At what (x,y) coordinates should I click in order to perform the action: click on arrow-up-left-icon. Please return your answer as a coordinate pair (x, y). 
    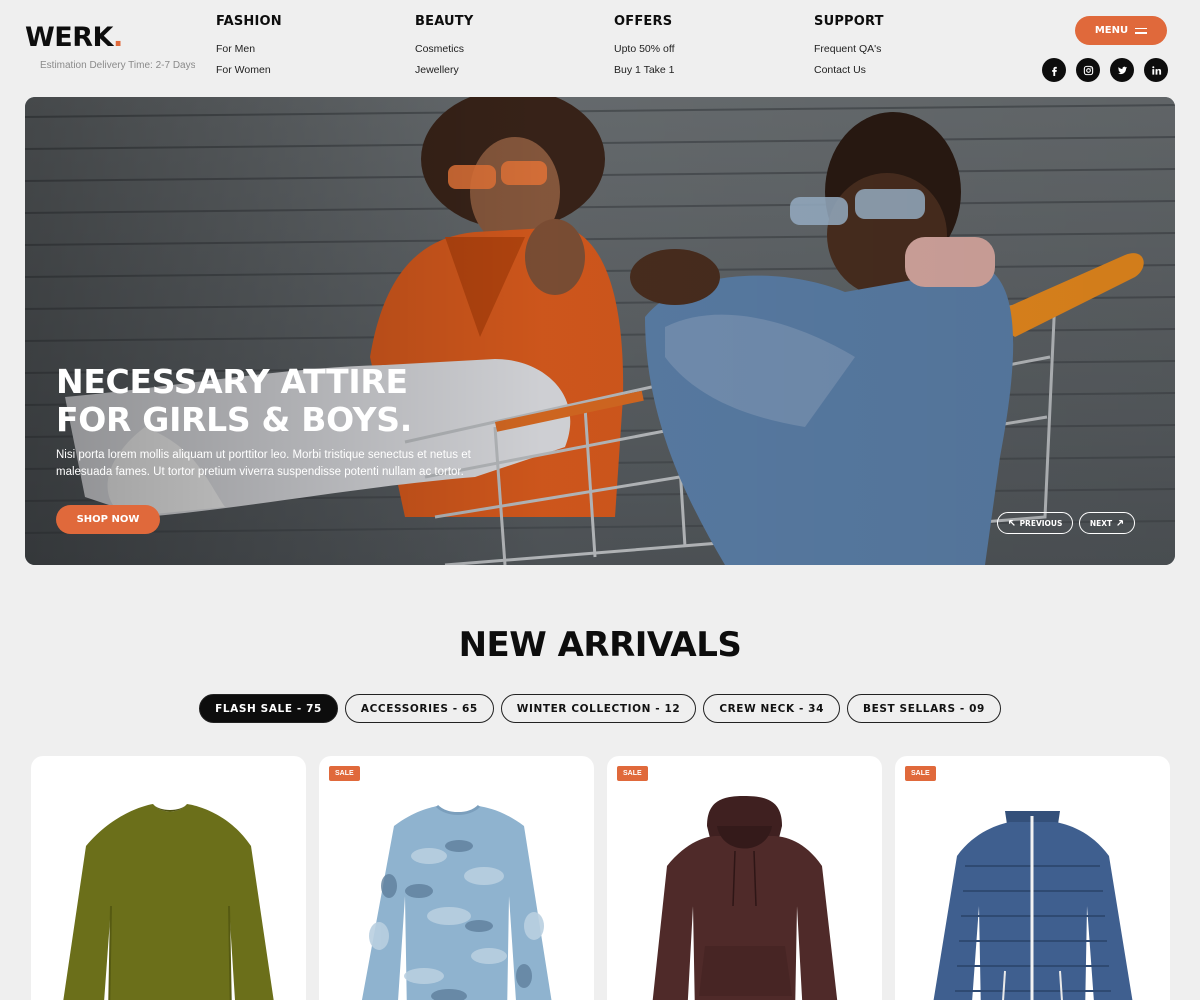
    Looking at the image, I should click on (1011, 522).